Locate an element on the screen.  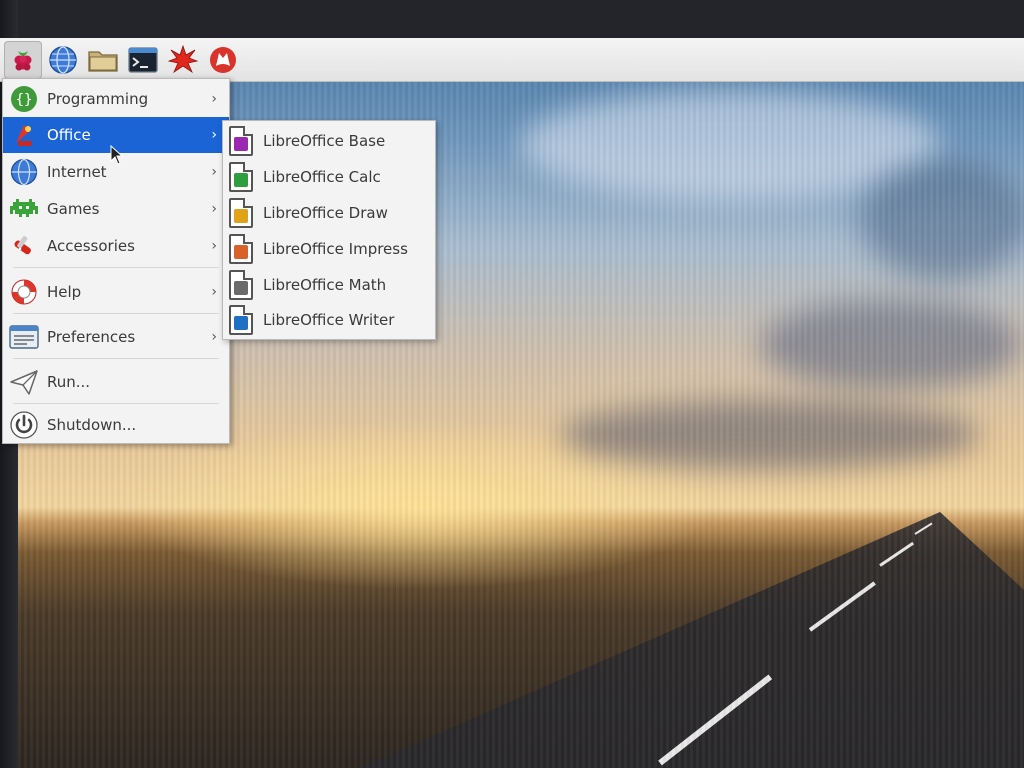
submenu-item-libreoffice-writer: LibreOffice Writer is located at coordinates (329, 319).